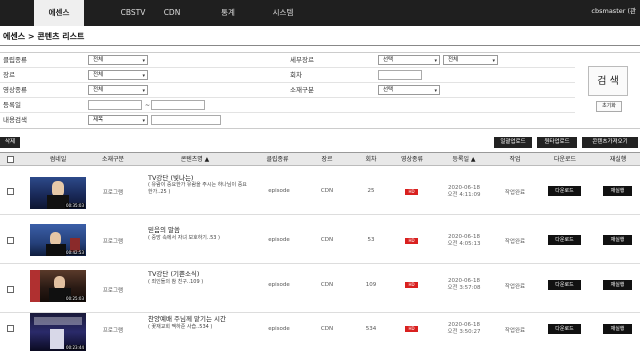  I want to click on tab-cdn: CDN, so click(172, 13).